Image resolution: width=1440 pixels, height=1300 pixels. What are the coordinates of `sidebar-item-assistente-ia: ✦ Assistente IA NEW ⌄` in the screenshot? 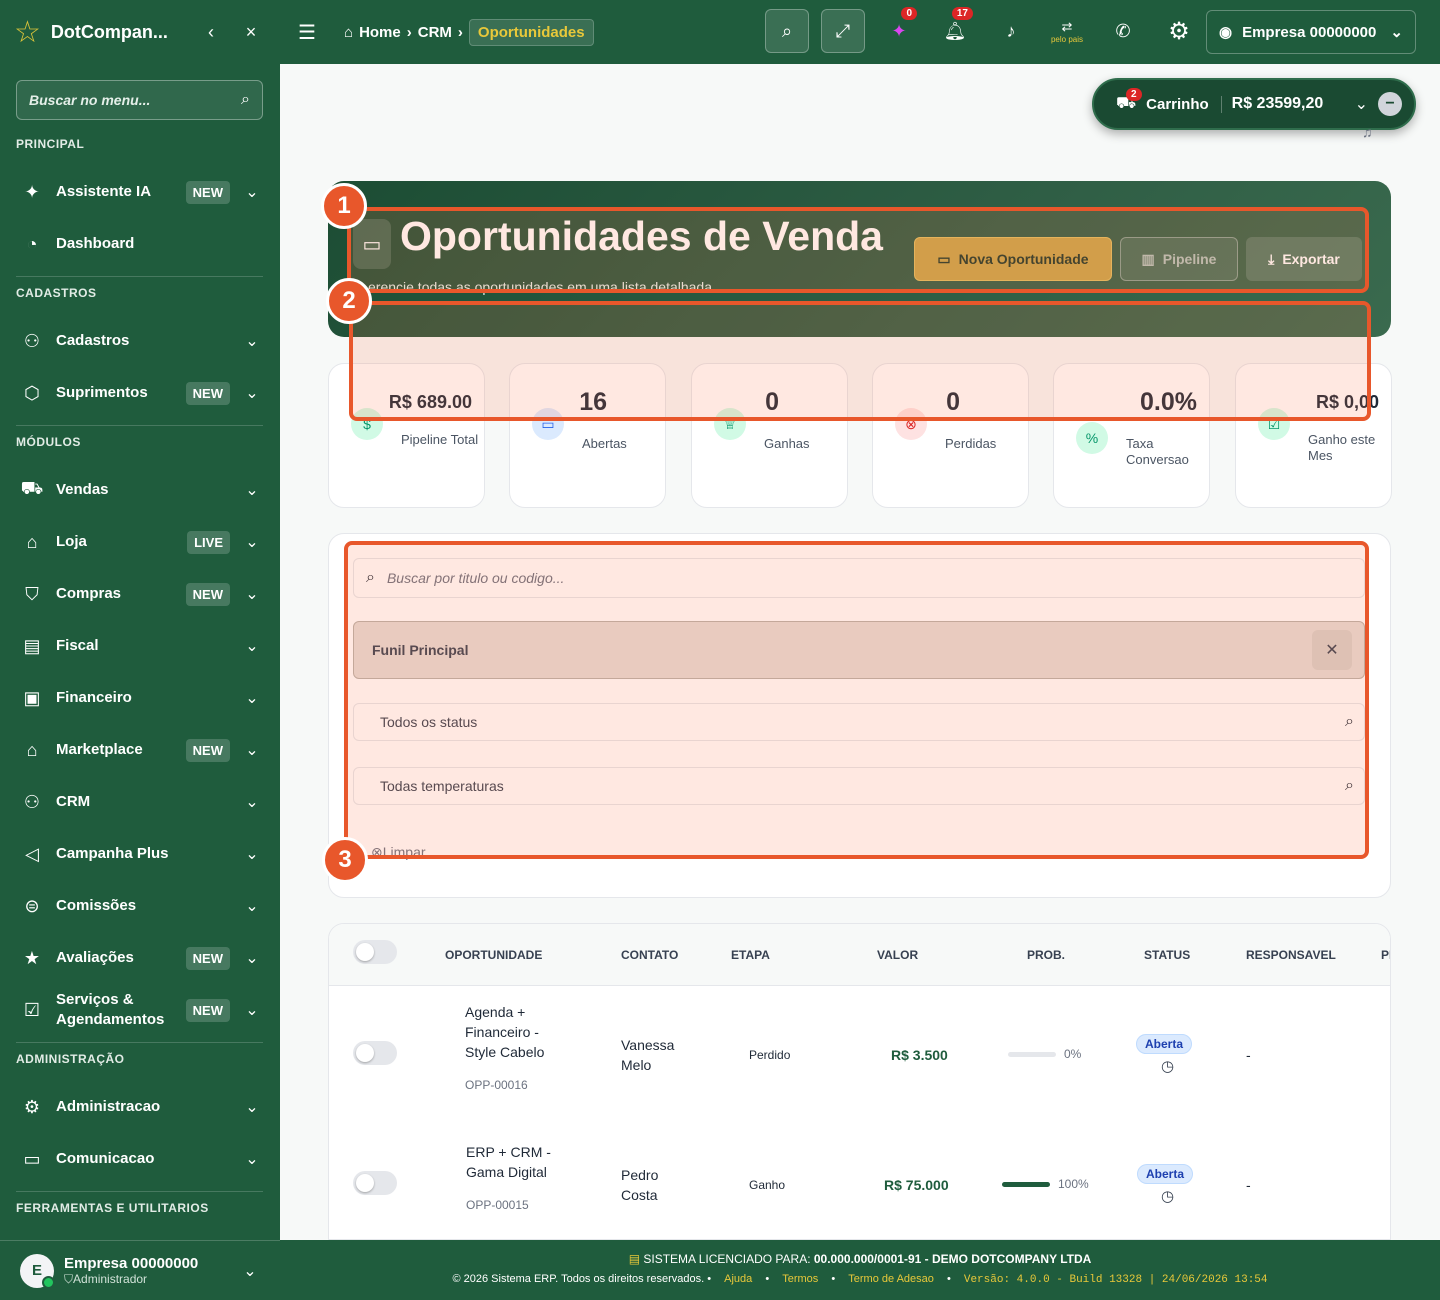 It's located at (140, 192).